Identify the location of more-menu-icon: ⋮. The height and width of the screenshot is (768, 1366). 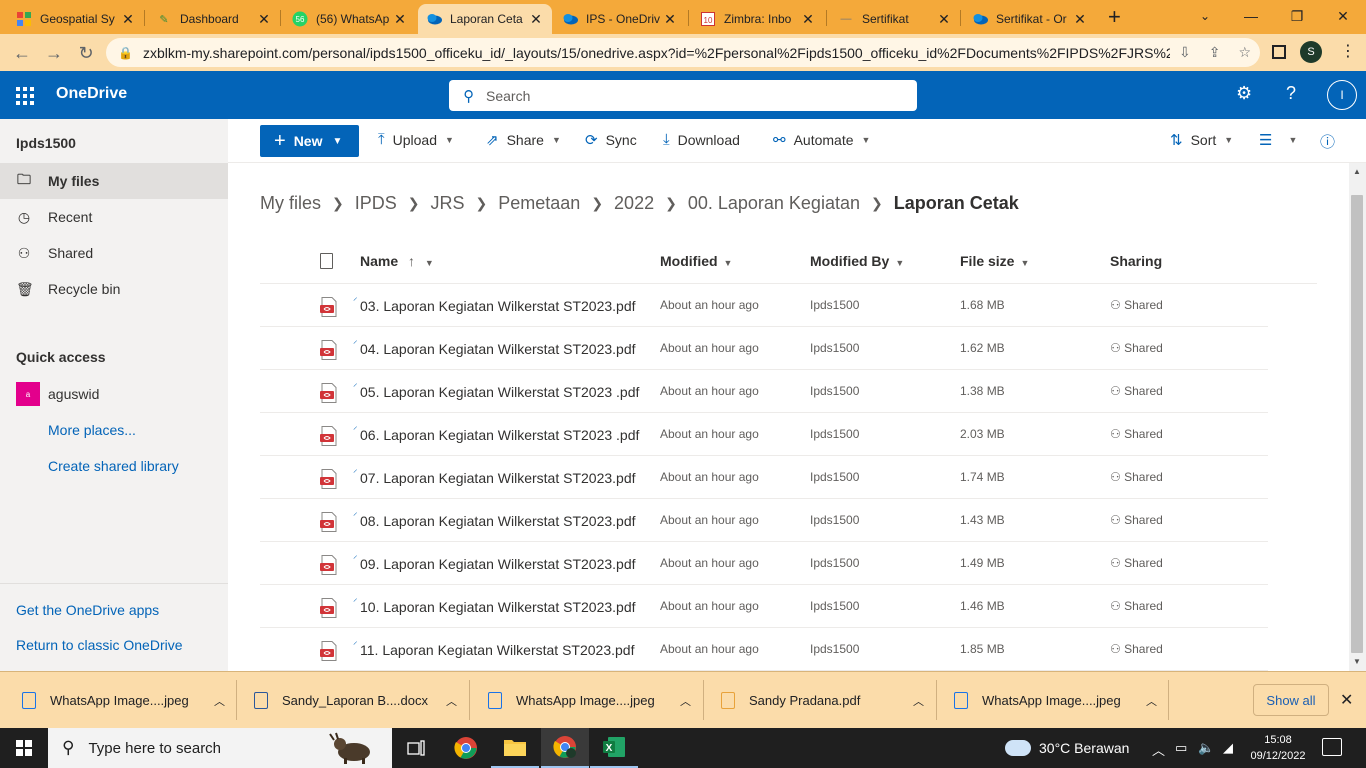
(1348, 51).